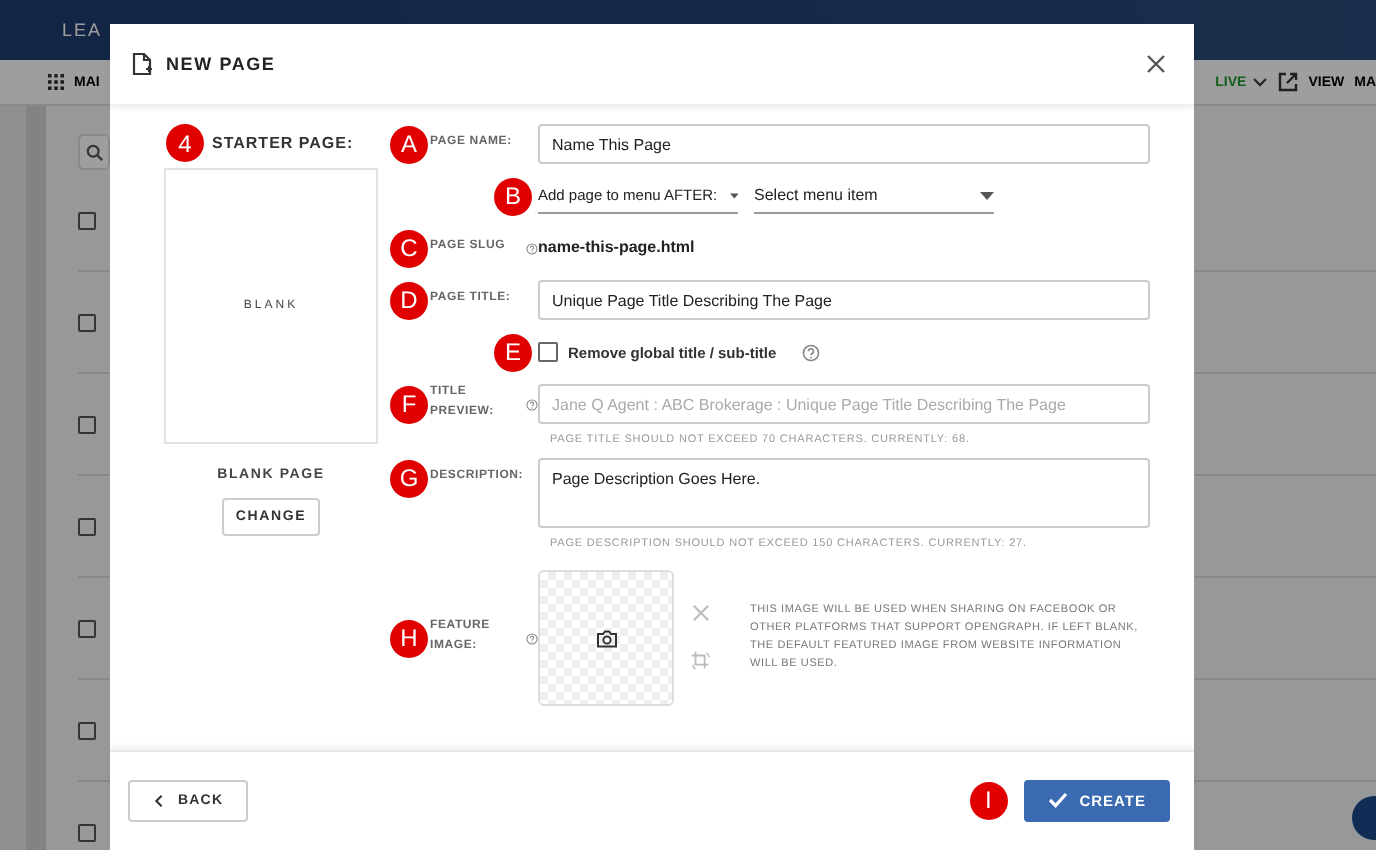 This screenshot has height=850, width=1376. Describe the element at coordinates (1057, 800) in the screenshot. I see `check-icon` at that location.